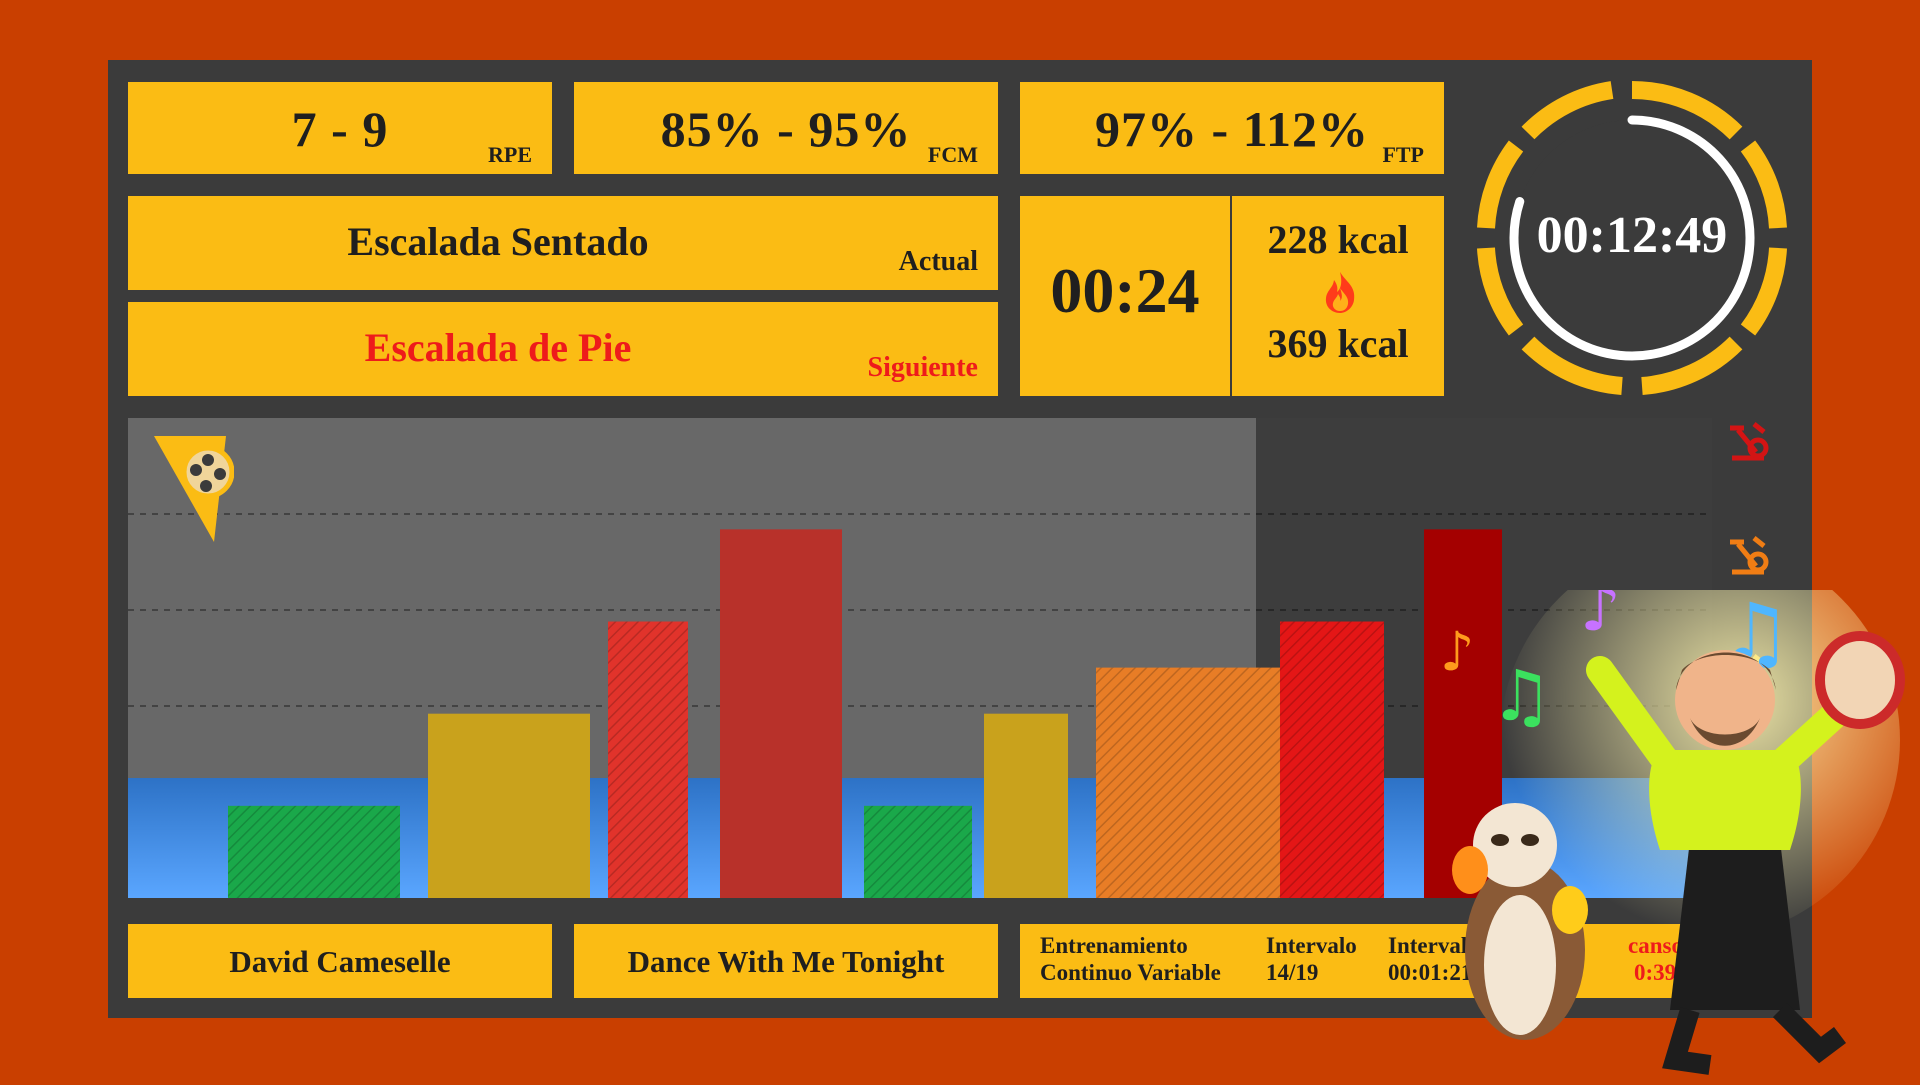 This screenshot has height=1085, width=1920. I want to click on current-phase-name: Escalada Sentado, so click(498, 241).